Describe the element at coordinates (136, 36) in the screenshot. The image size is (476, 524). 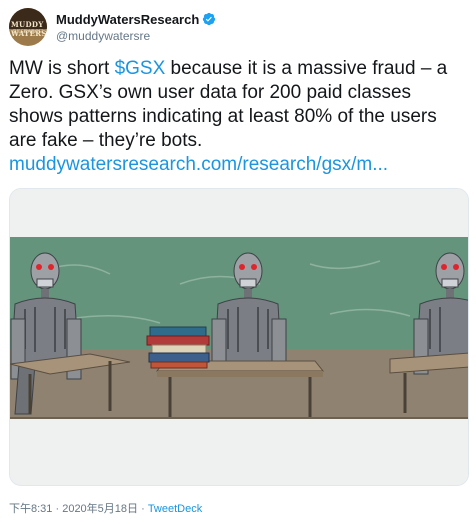
I see `author-handle: @muddywatersre` at that location.